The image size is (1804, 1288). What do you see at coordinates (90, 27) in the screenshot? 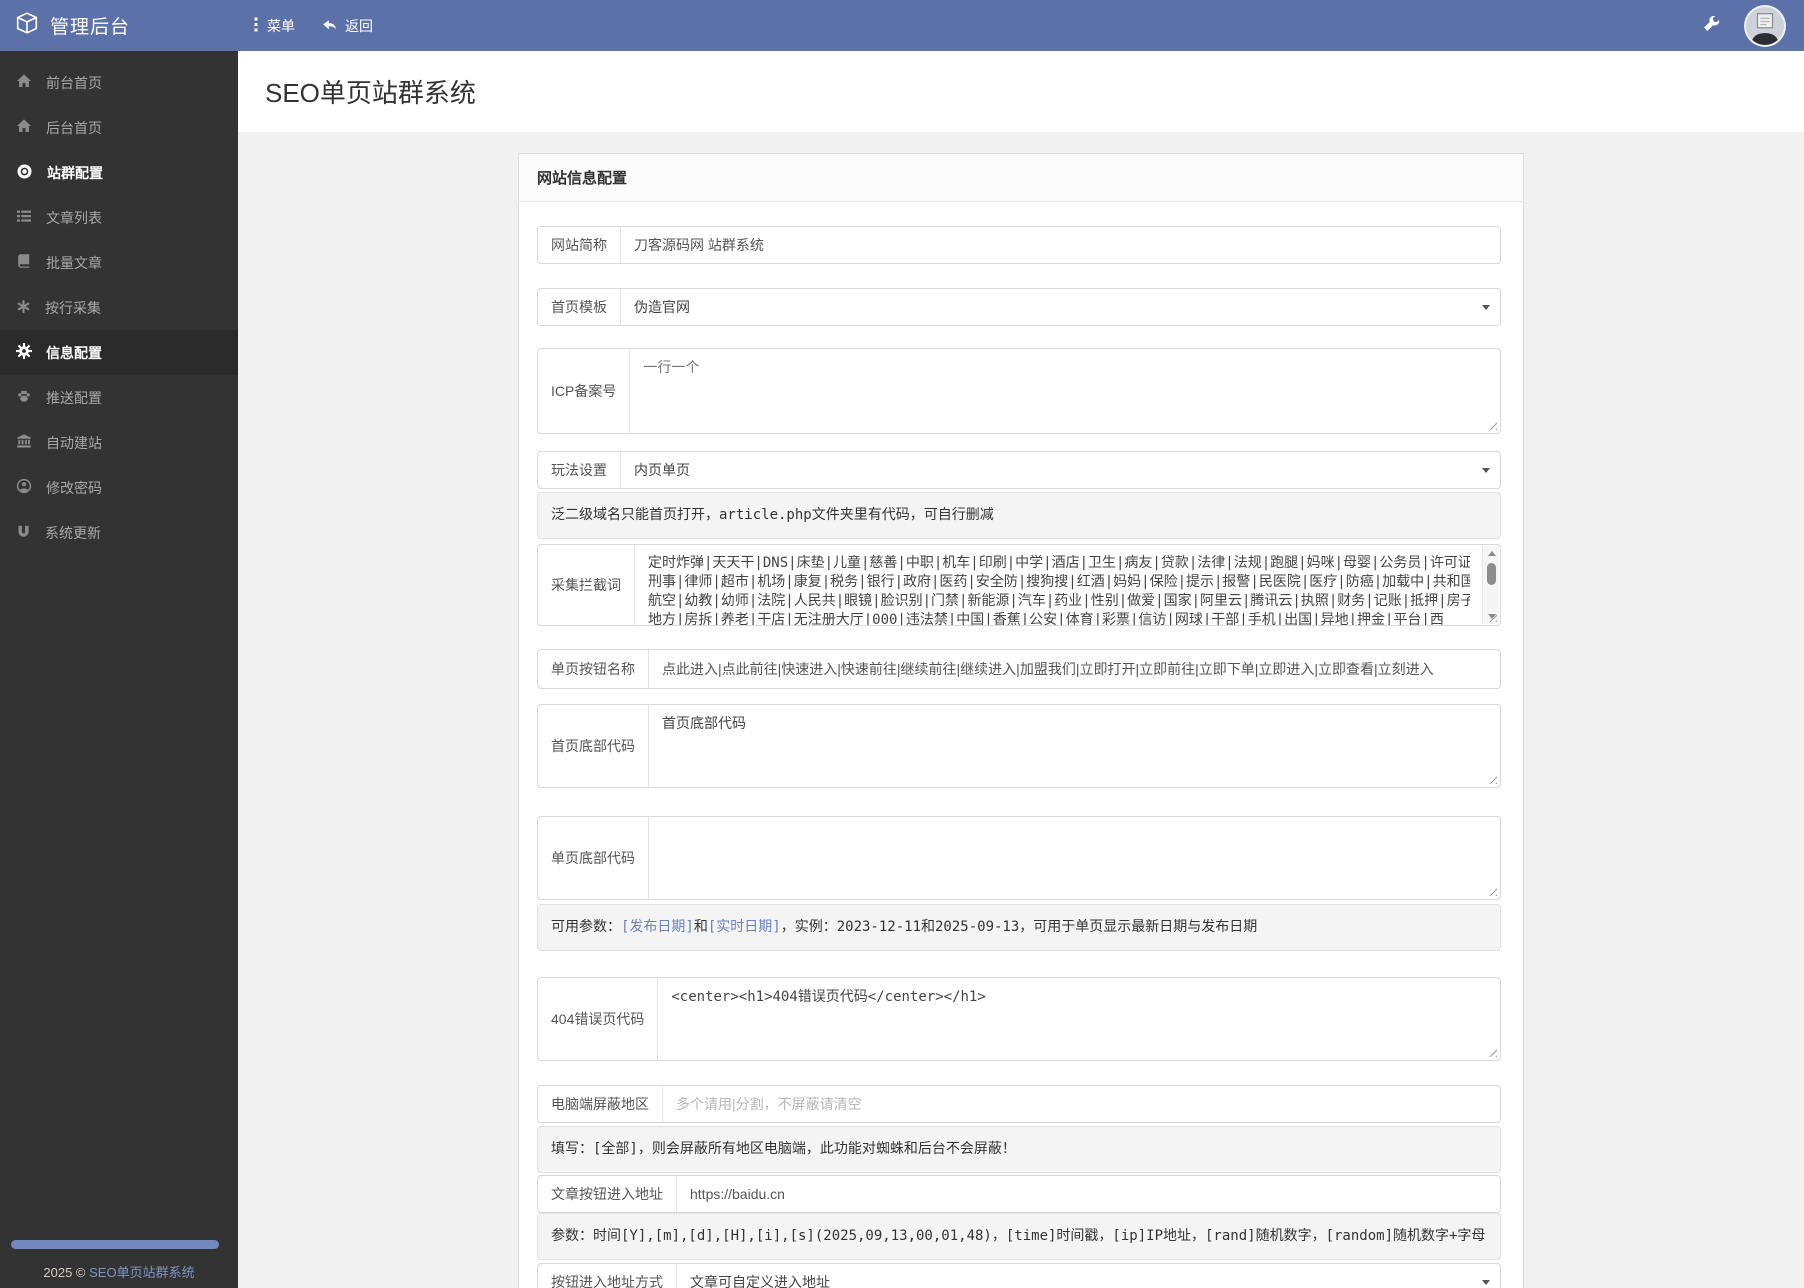
I see `brand-title: 管理后台` at bounding box center [90, 27].